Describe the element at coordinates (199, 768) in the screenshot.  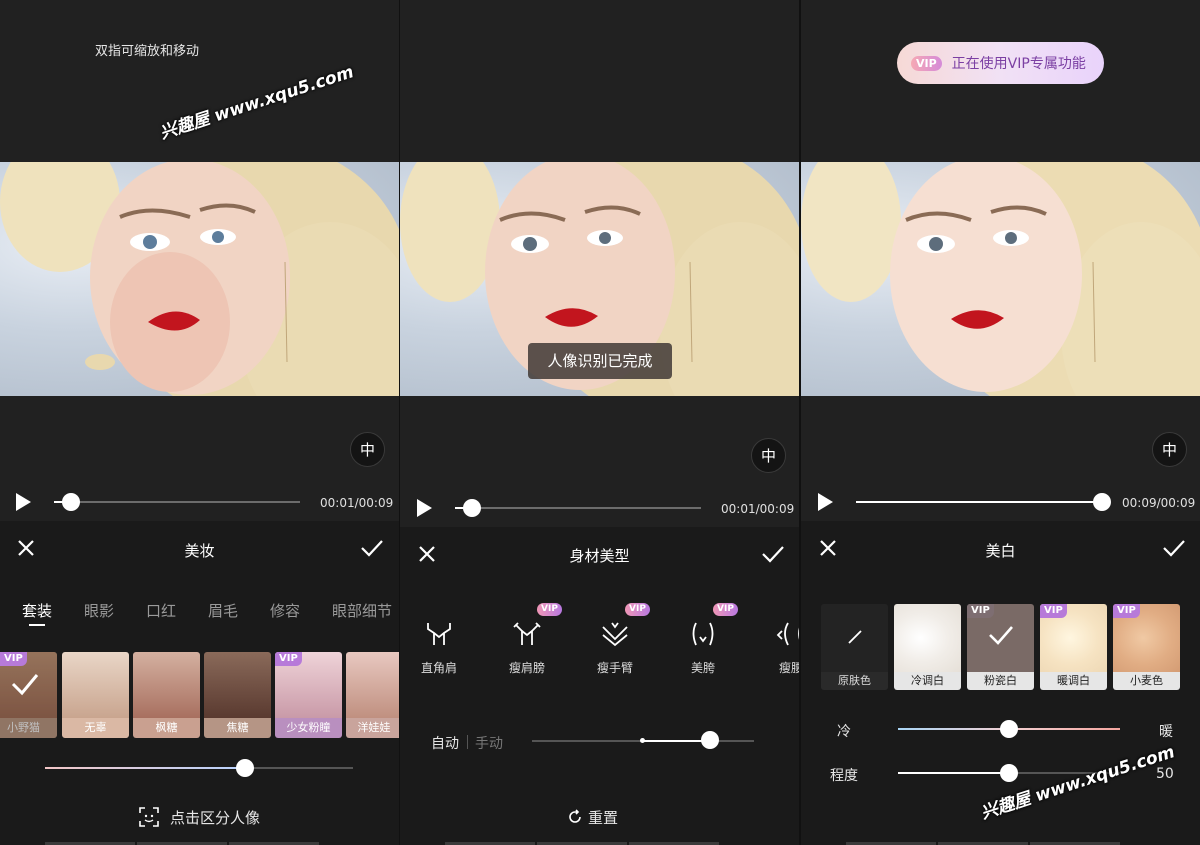
I see `intensity-slider` at that location.